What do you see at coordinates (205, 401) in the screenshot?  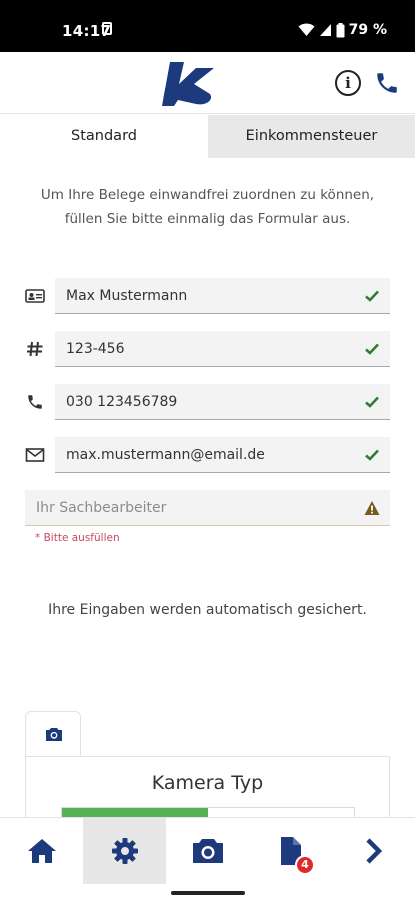 I see `phone-input` at bounding box center [205, 401].